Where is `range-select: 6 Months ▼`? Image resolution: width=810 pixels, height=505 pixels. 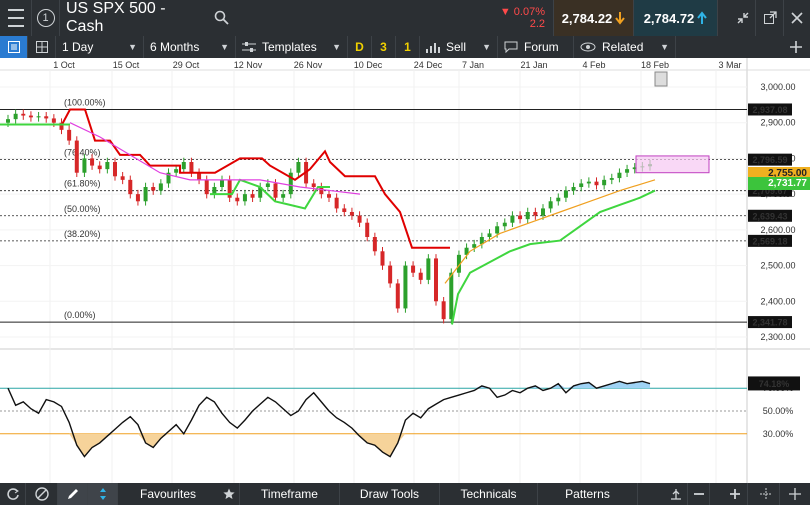
range-select: 6 Months ▼ is located at coordinates (190, 47).